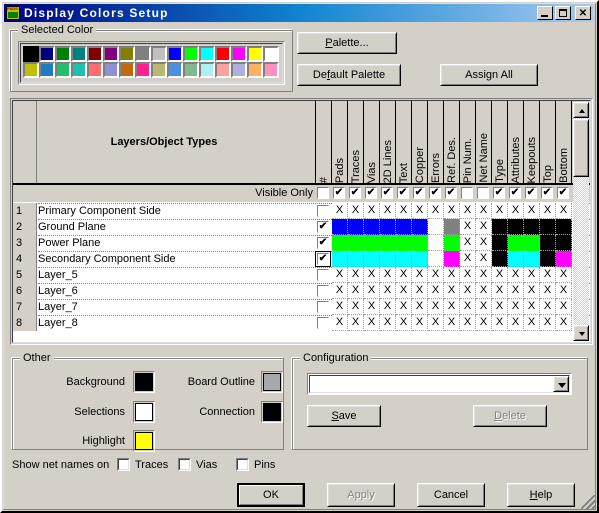 The image size is (599, 513). I want to click on column-header-traces: Traces, so click(356, 142).